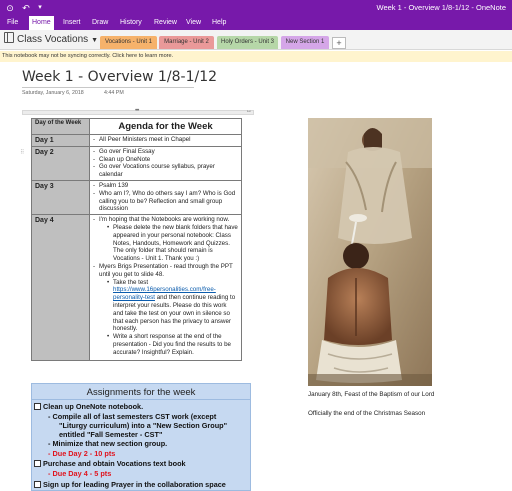 The image size is (512, 491). I want to click on notebook-name: Class Vocations, so click(53, 39).